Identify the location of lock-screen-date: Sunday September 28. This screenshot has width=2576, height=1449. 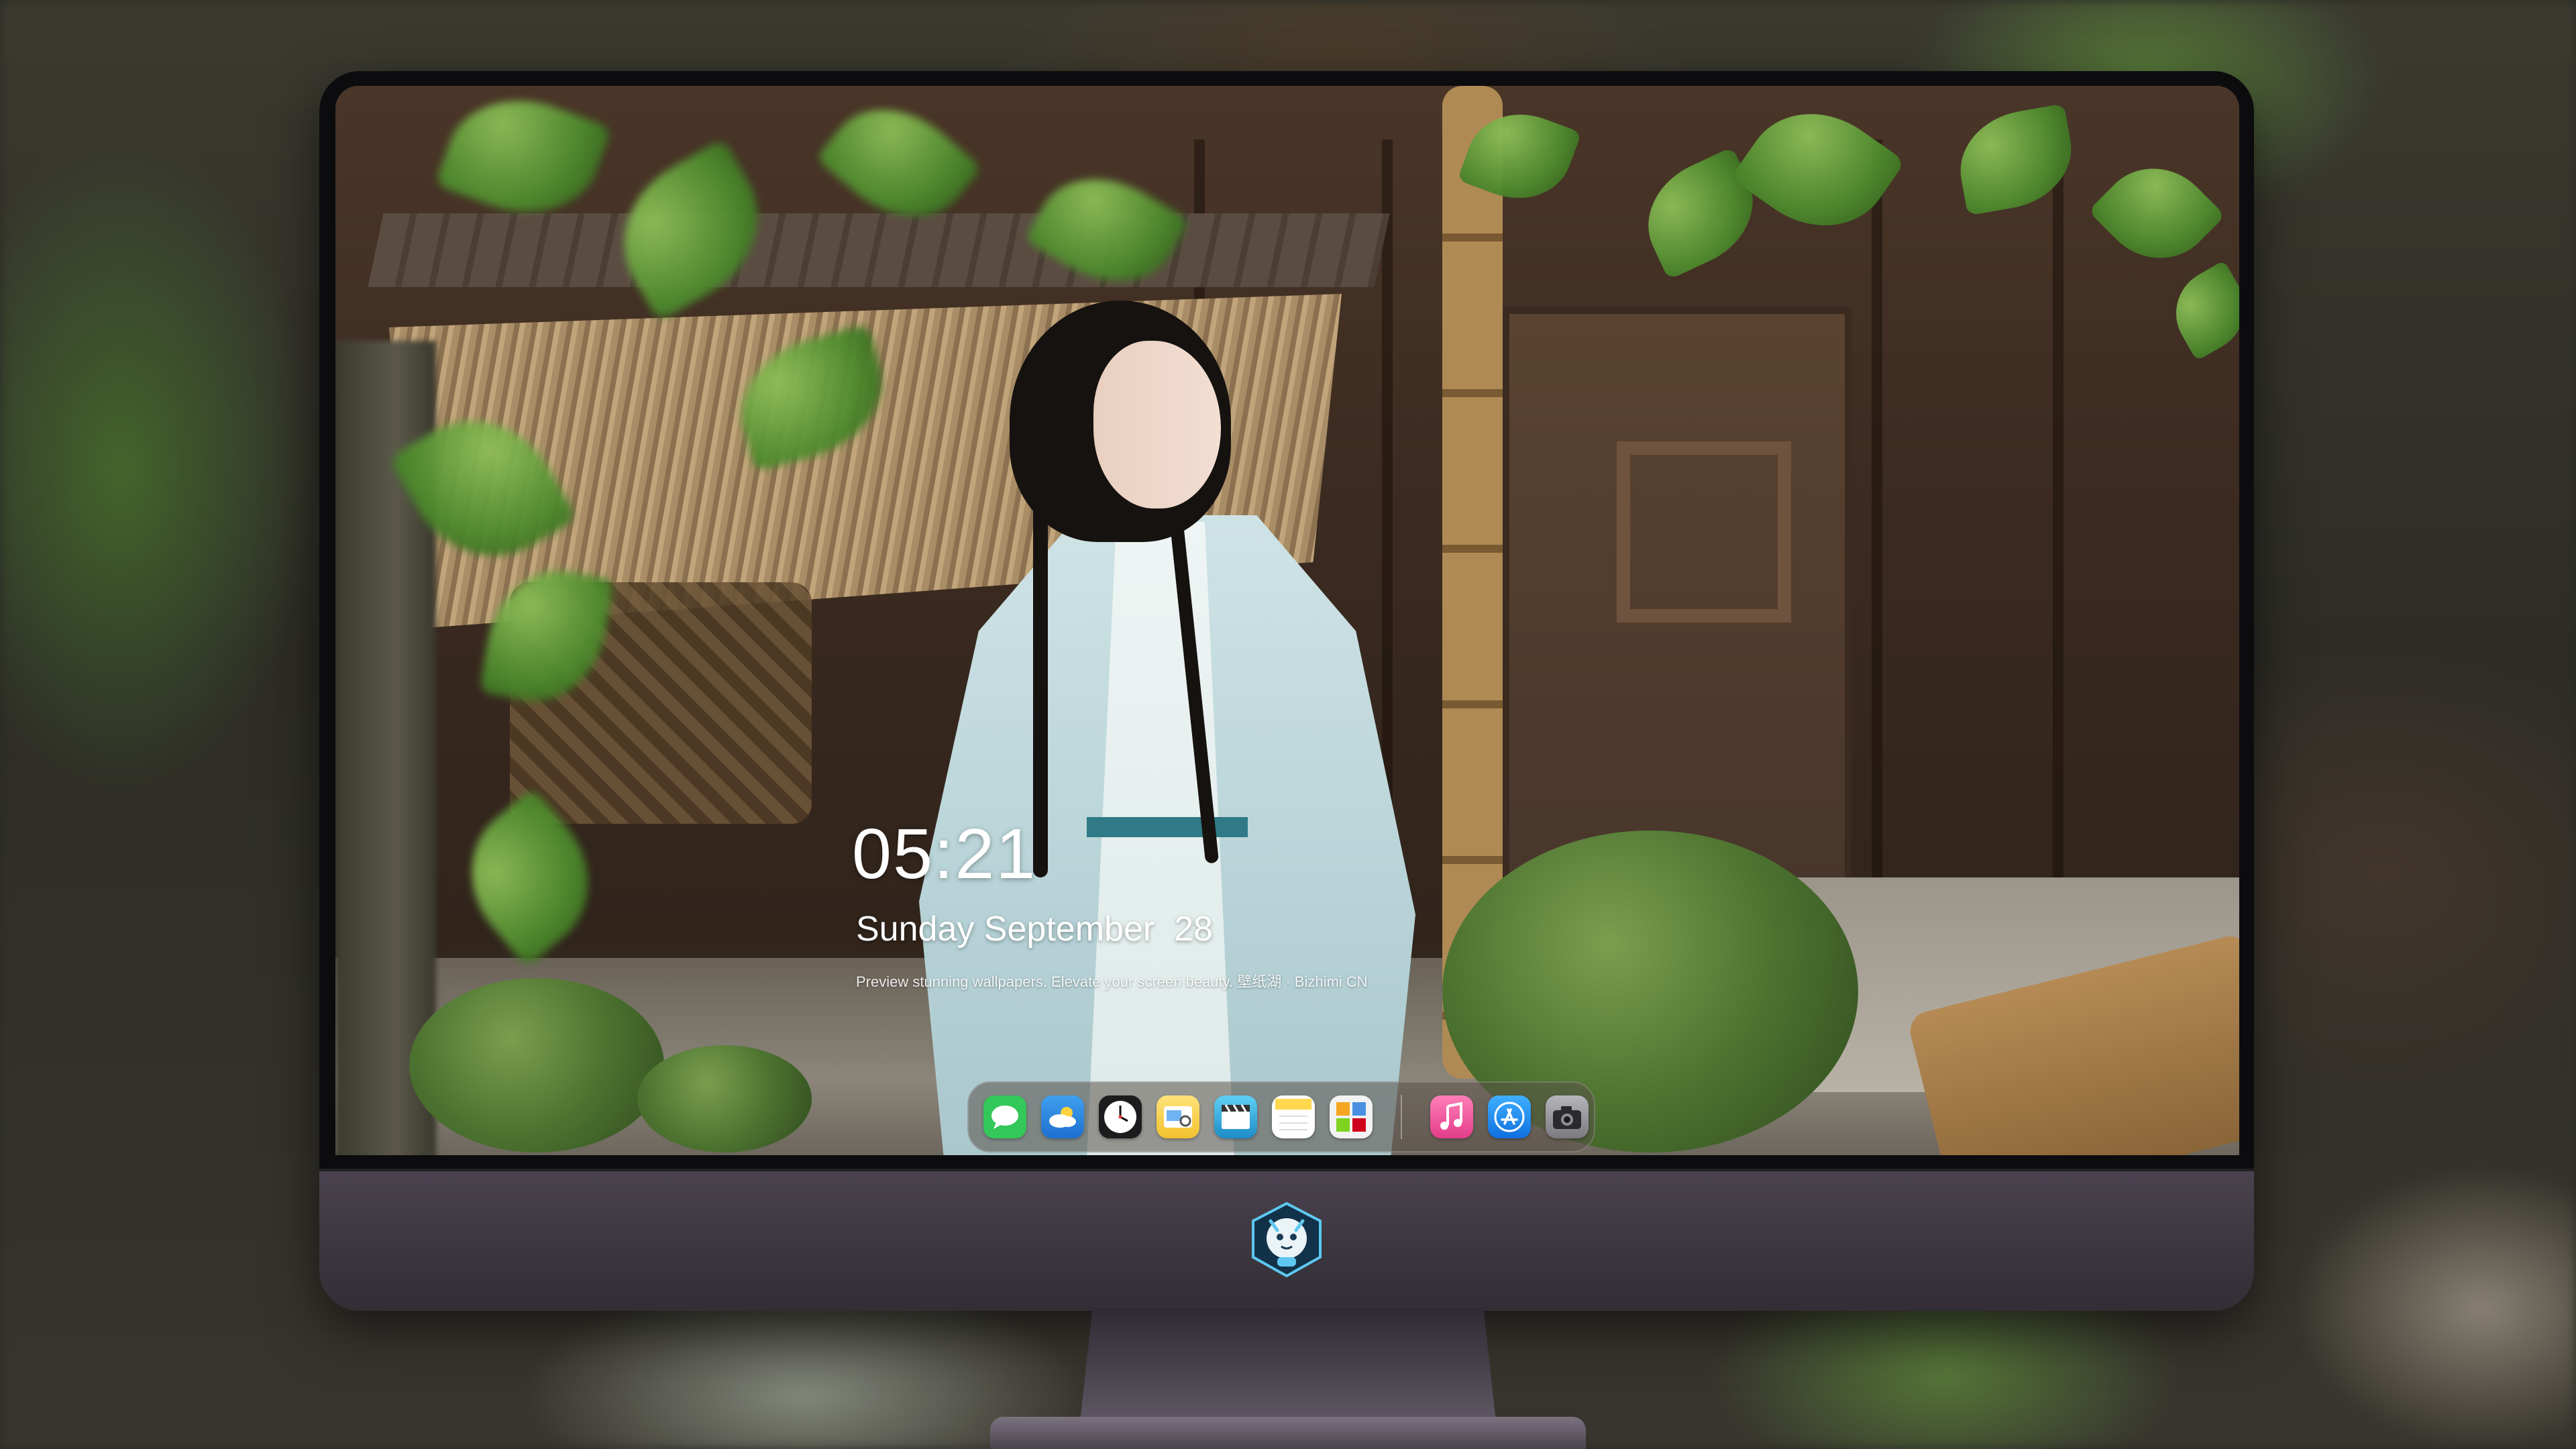
(1034, 929).